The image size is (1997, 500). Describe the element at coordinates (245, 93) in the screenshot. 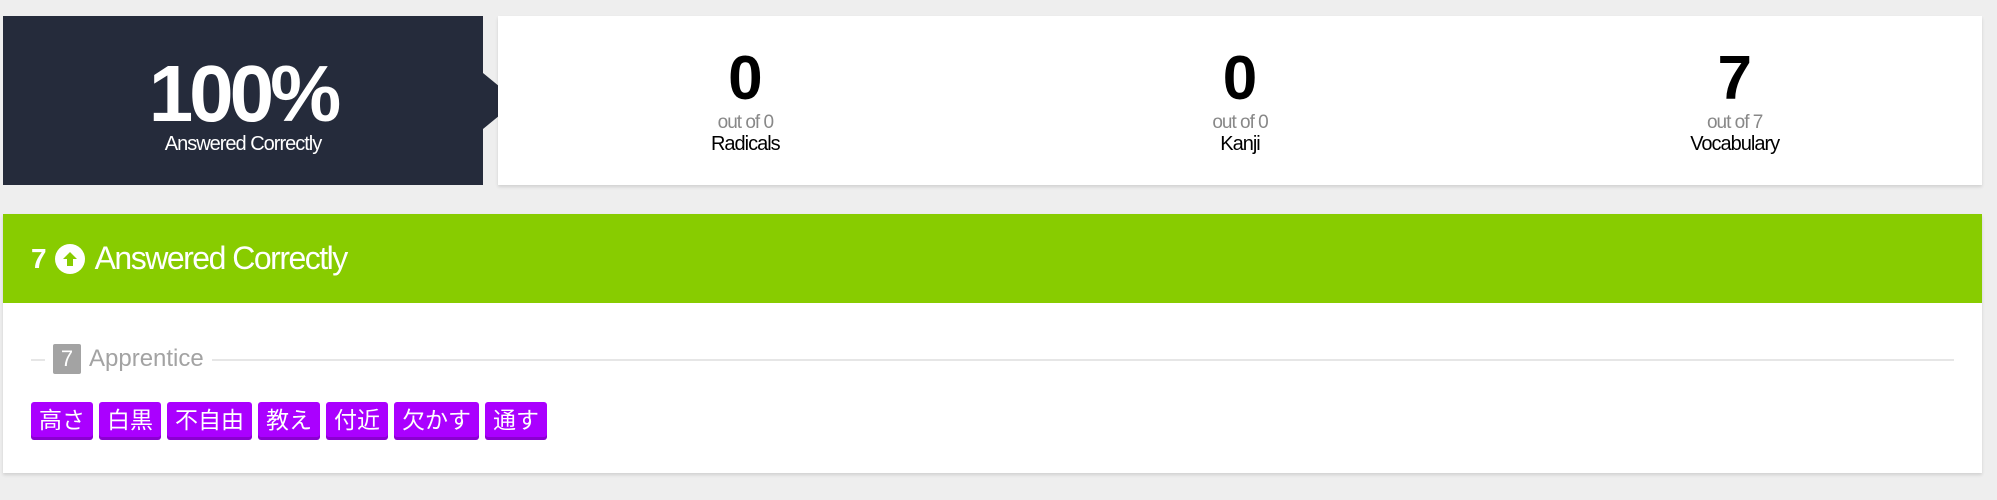

I see `score-percent: 100%` at that location.